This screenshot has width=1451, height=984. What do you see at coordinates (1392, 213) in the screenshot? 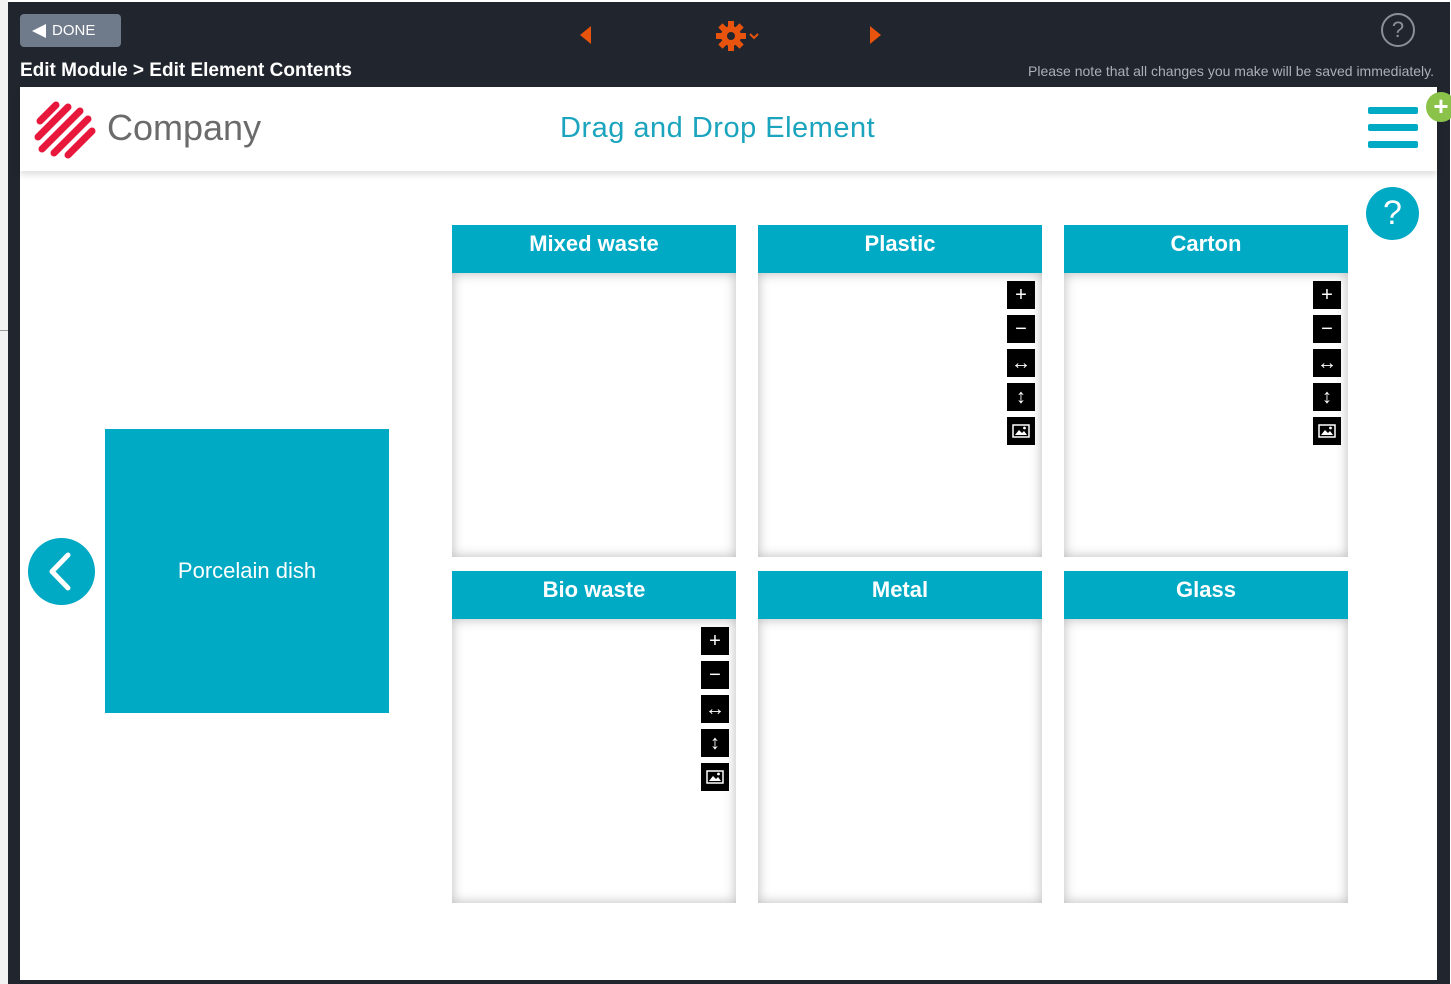
I see `element-help-button: ?` at bounding box center [1392, 213].